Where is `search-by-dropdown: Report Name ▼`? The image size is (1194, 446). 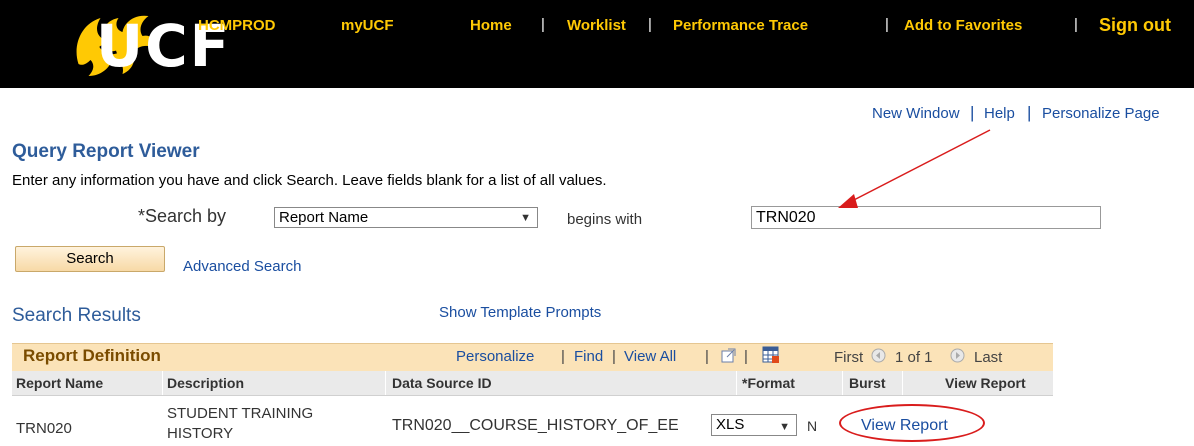 search-by-dropdown: Report Name ▼ is located at coordinates (406, 217).